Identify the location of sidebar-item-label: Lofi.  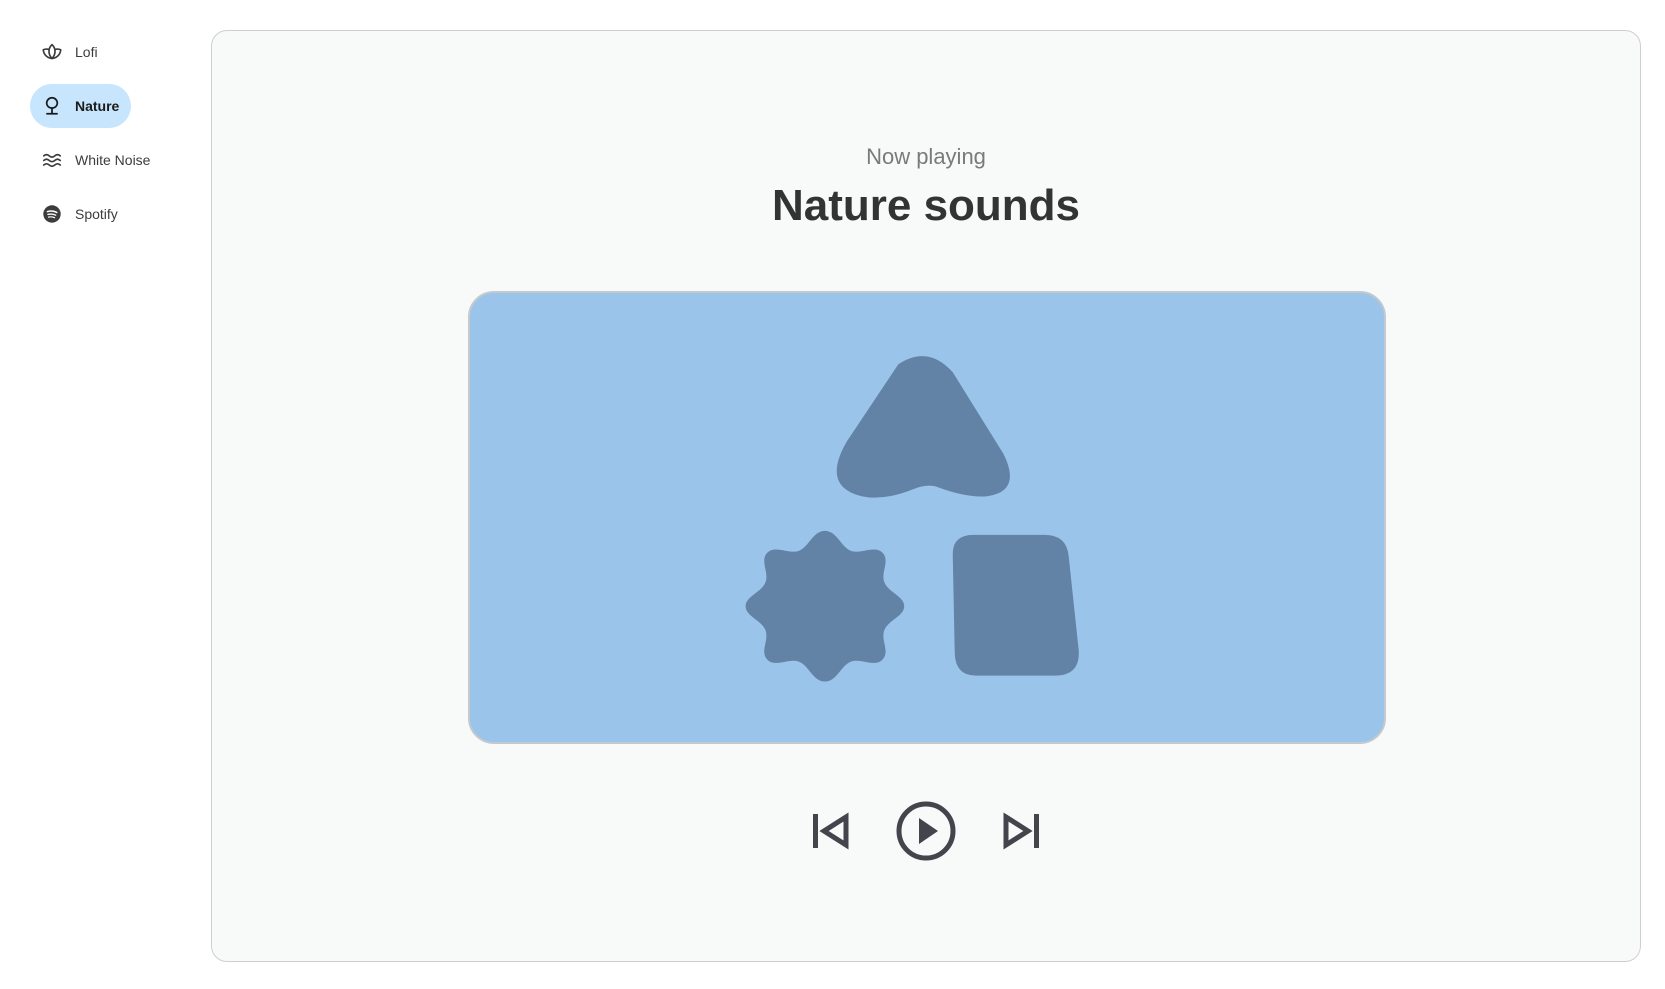
(86, 52).